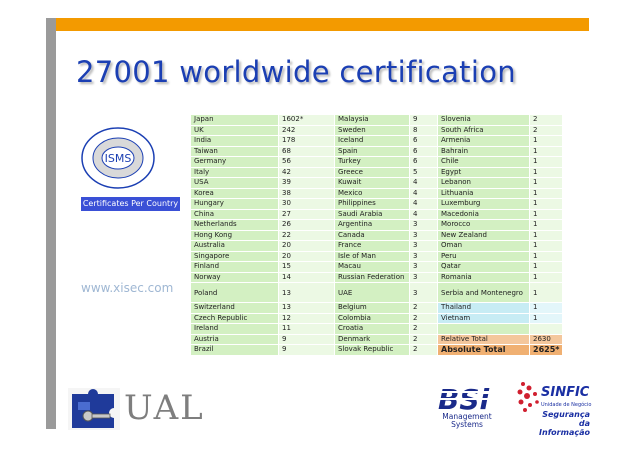  What do you see at coordinates (423, 183) in the screenshot?
I see `certificate-count-cell: 4` at bounding box center [423, 183].